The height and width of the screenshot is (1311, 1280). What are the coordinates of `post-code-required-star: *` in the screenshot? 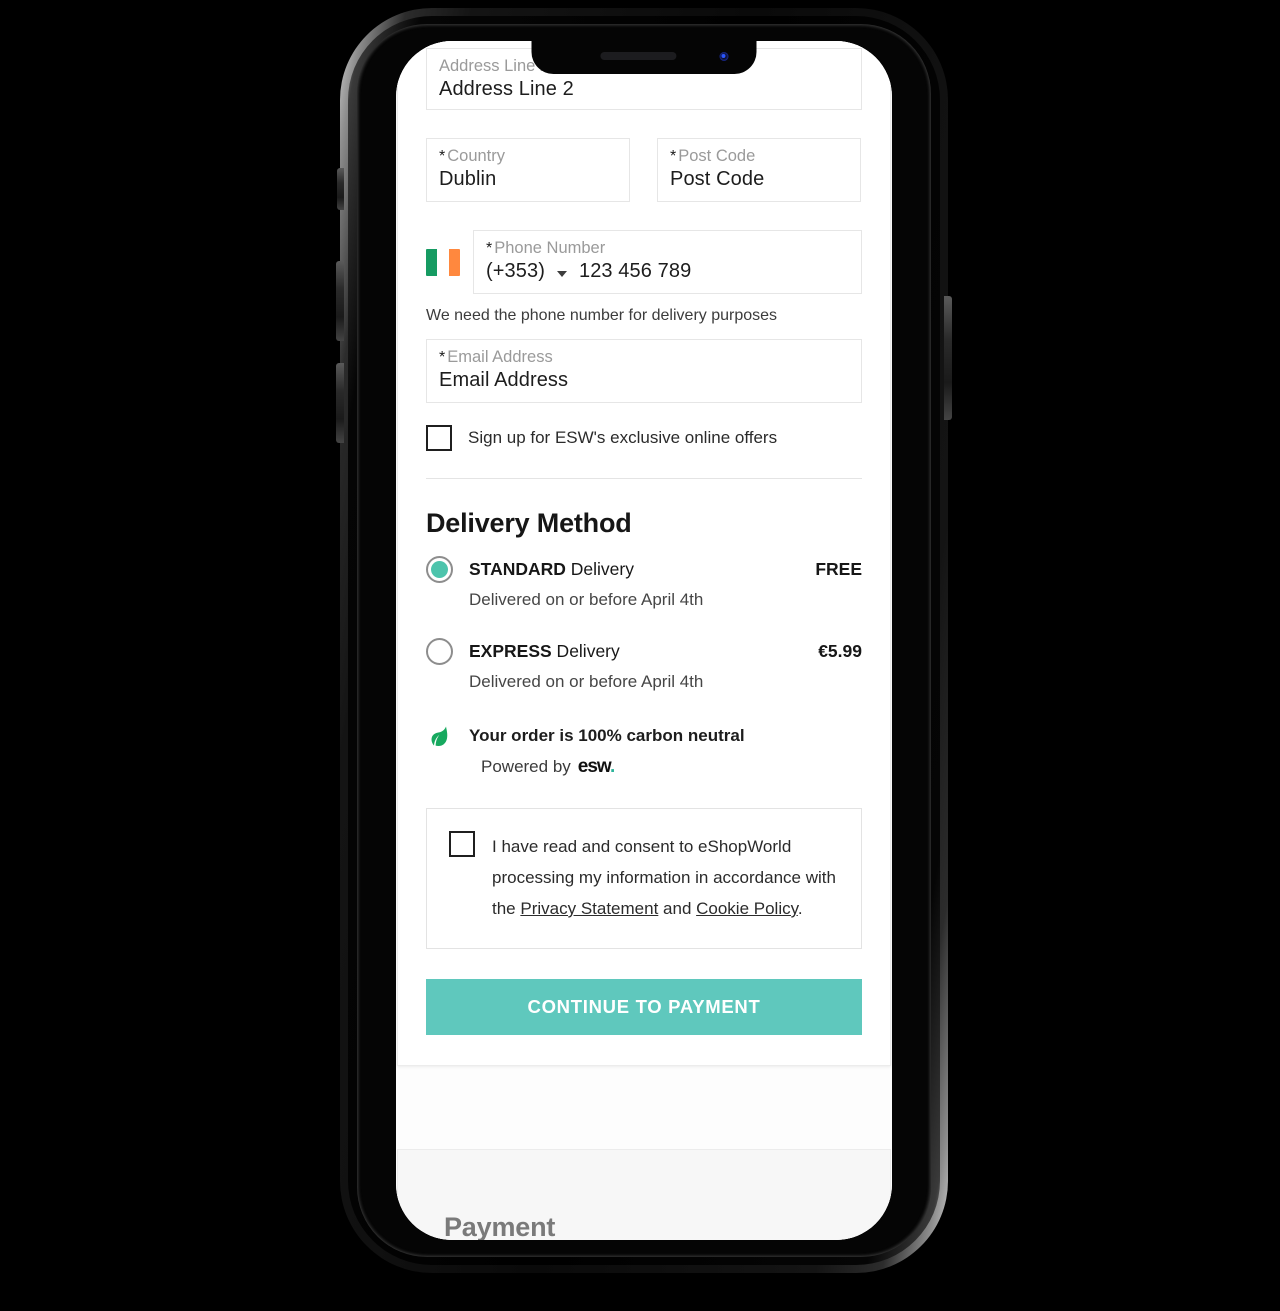 It's located at (673, 156).